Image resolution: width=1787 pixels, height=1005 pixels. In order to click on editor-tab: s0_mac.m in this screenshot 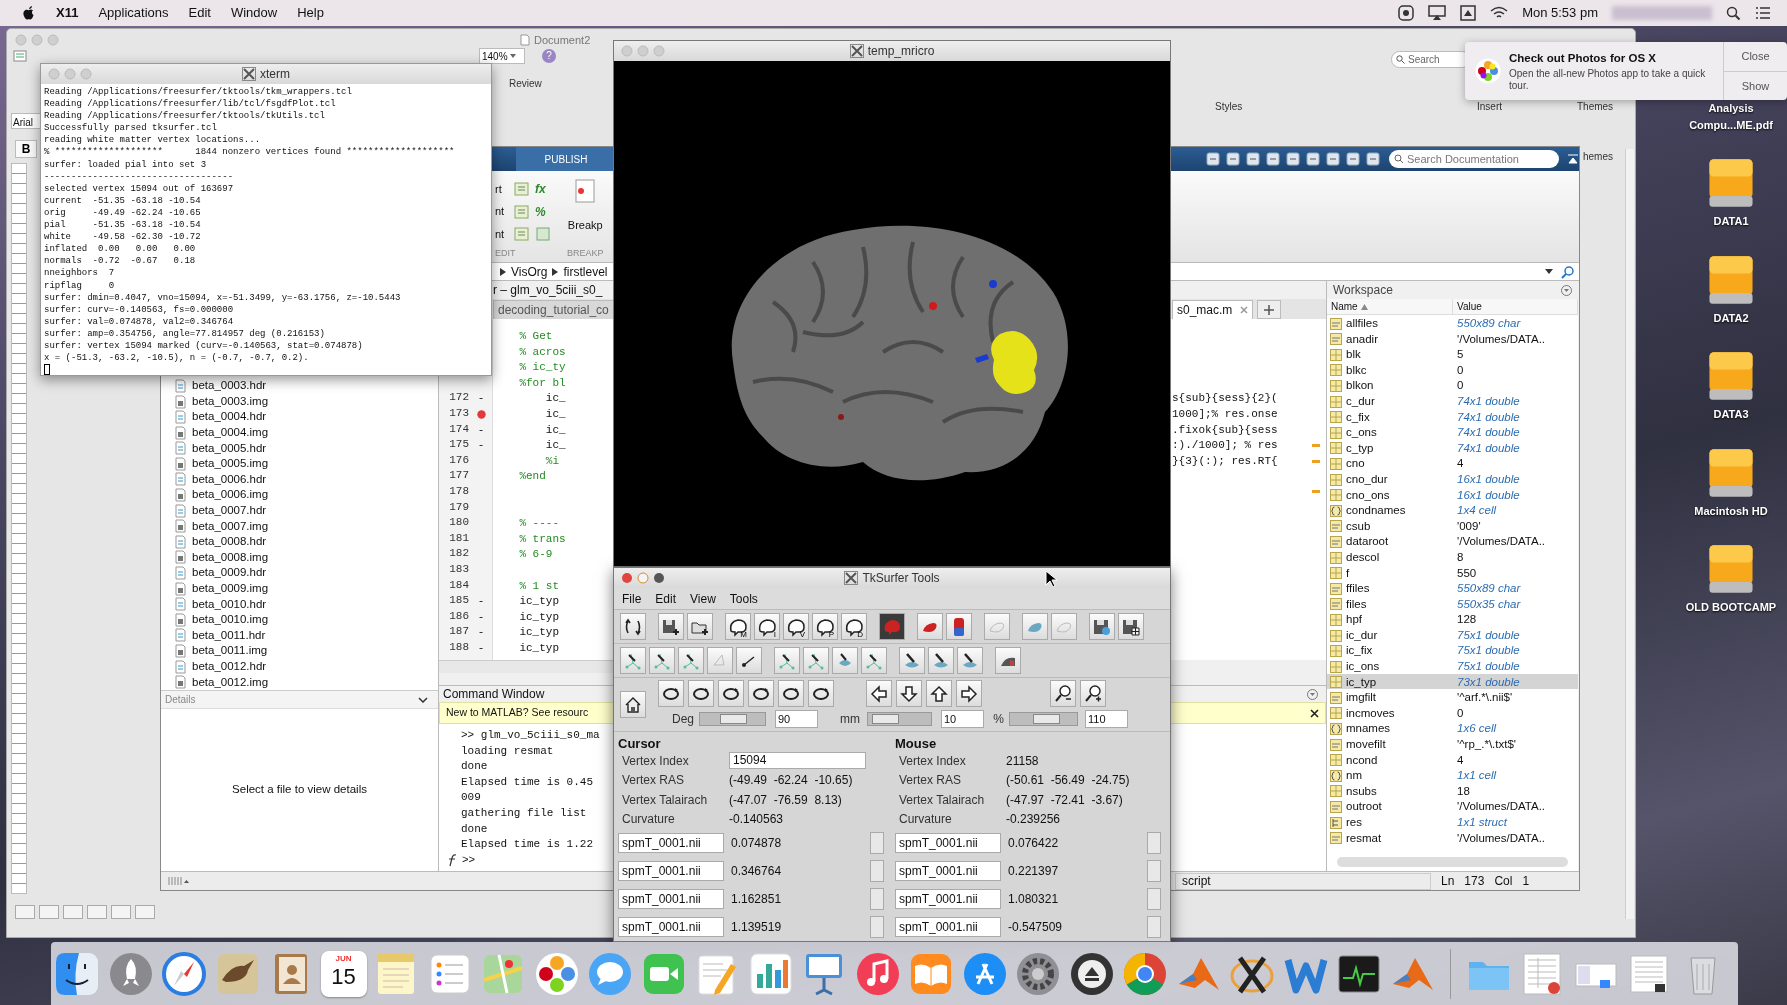, I will do `click(1213, 309)`.